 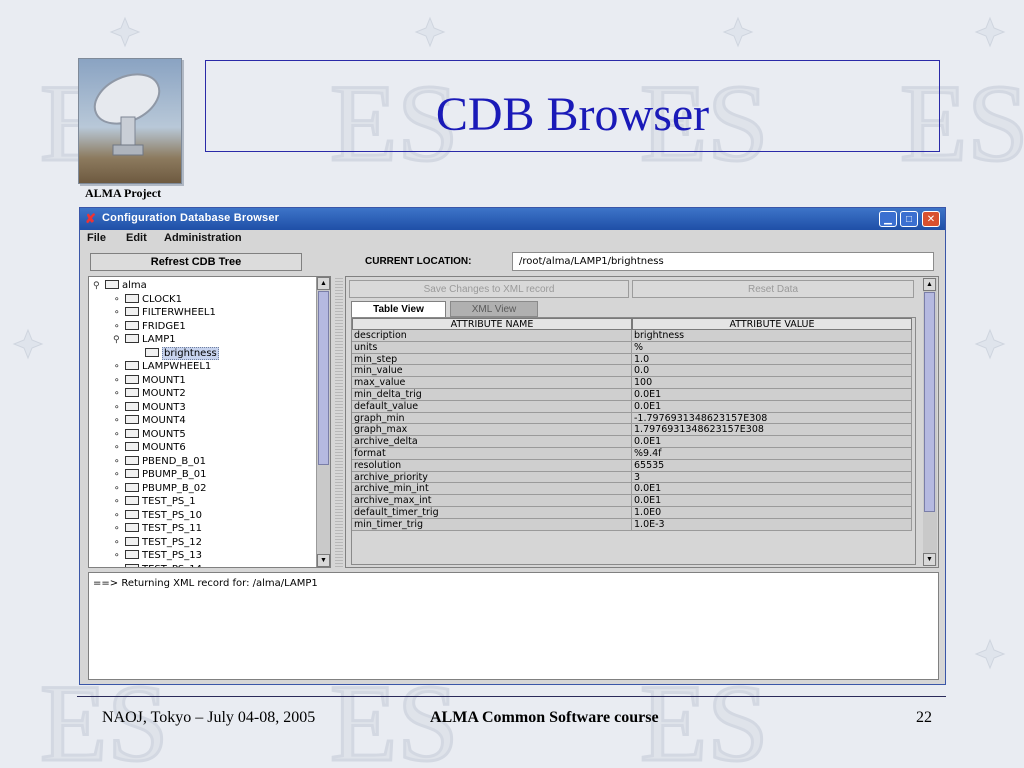 What do you see at coordinates (149, 407) in the screenshot?
I see `tree-node: ⚬ MOUNT3` at bounding box center [149, 407].